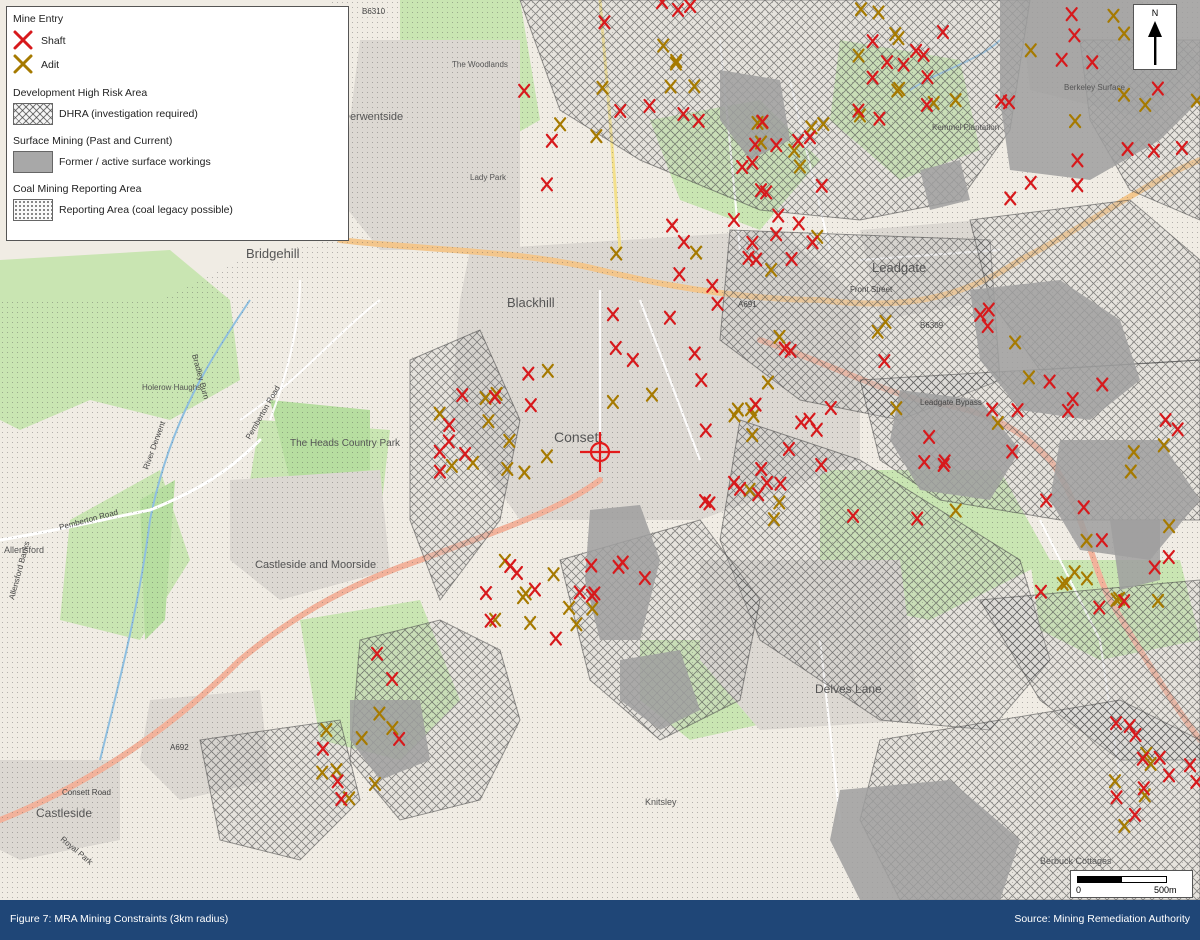  I want to click on scale-bar-graphic, so click(1122, 879).